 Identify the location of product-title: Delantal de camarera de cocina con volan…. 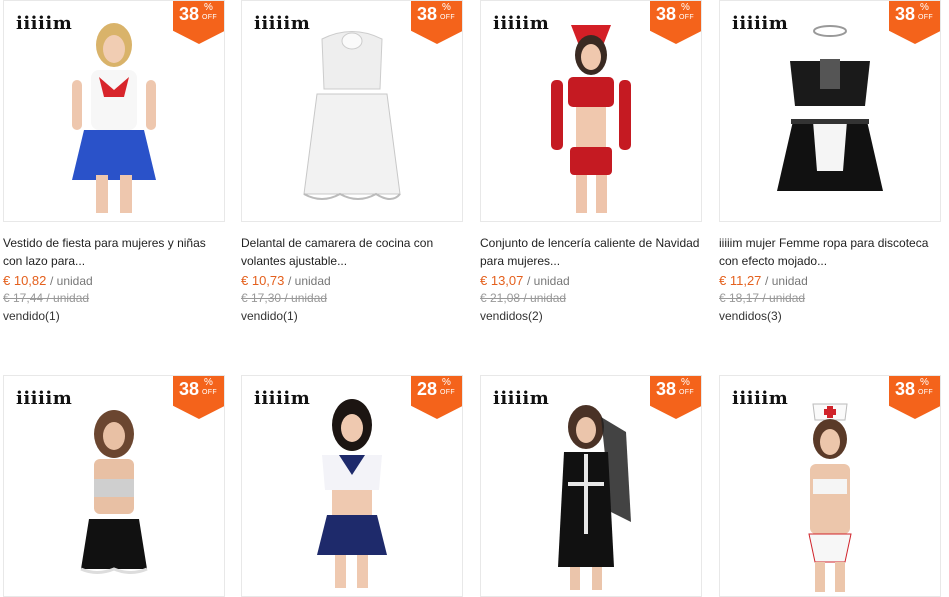
(352, 252).